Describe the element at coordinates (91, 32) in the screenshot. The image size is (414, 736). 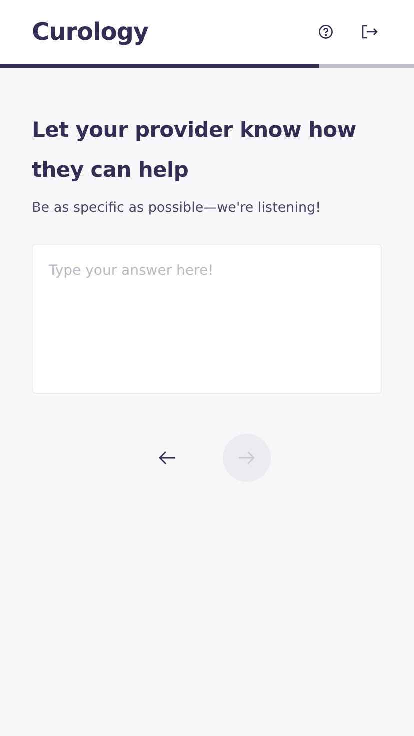
I see `logo: Curology` at that location.